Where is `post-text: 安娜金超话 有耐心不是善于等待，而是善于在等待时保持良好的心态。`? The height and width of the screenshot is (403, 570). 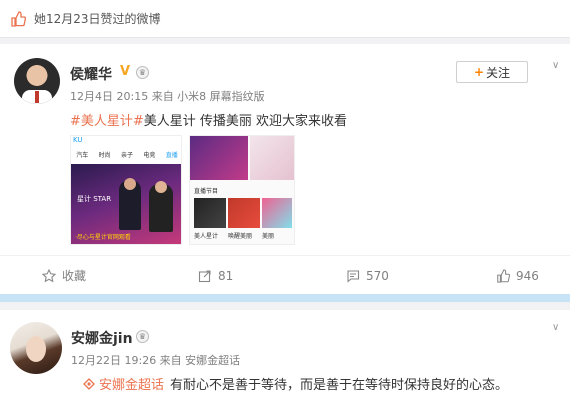 post-text: 安娜金超话 有耐心不是善于等待，而是善于在等待时保持良好的心态。 is located at coordinates (295, 383).